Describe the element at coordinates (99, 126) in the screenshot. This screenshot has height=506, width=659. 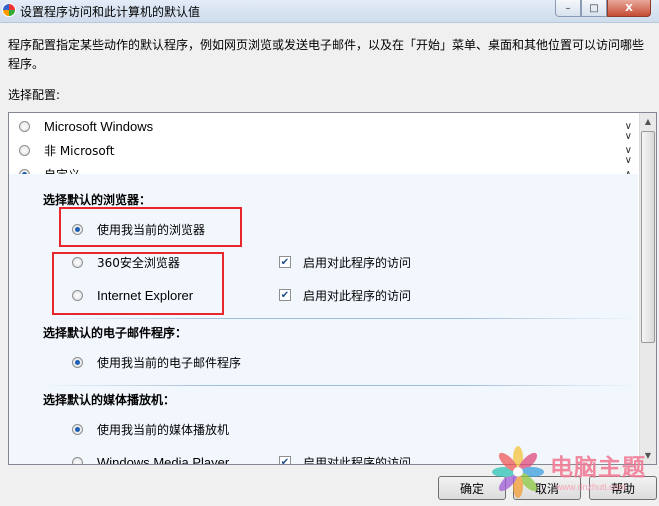
I see `config-option-label: Microsoft Windows` at that location.